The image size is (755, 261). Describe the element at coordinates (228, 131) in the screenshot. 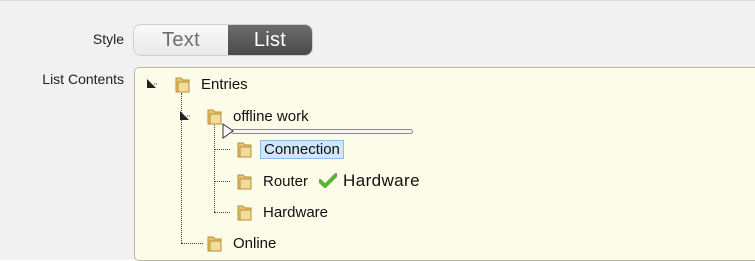

I see `drop-arrow-icon` at that location.